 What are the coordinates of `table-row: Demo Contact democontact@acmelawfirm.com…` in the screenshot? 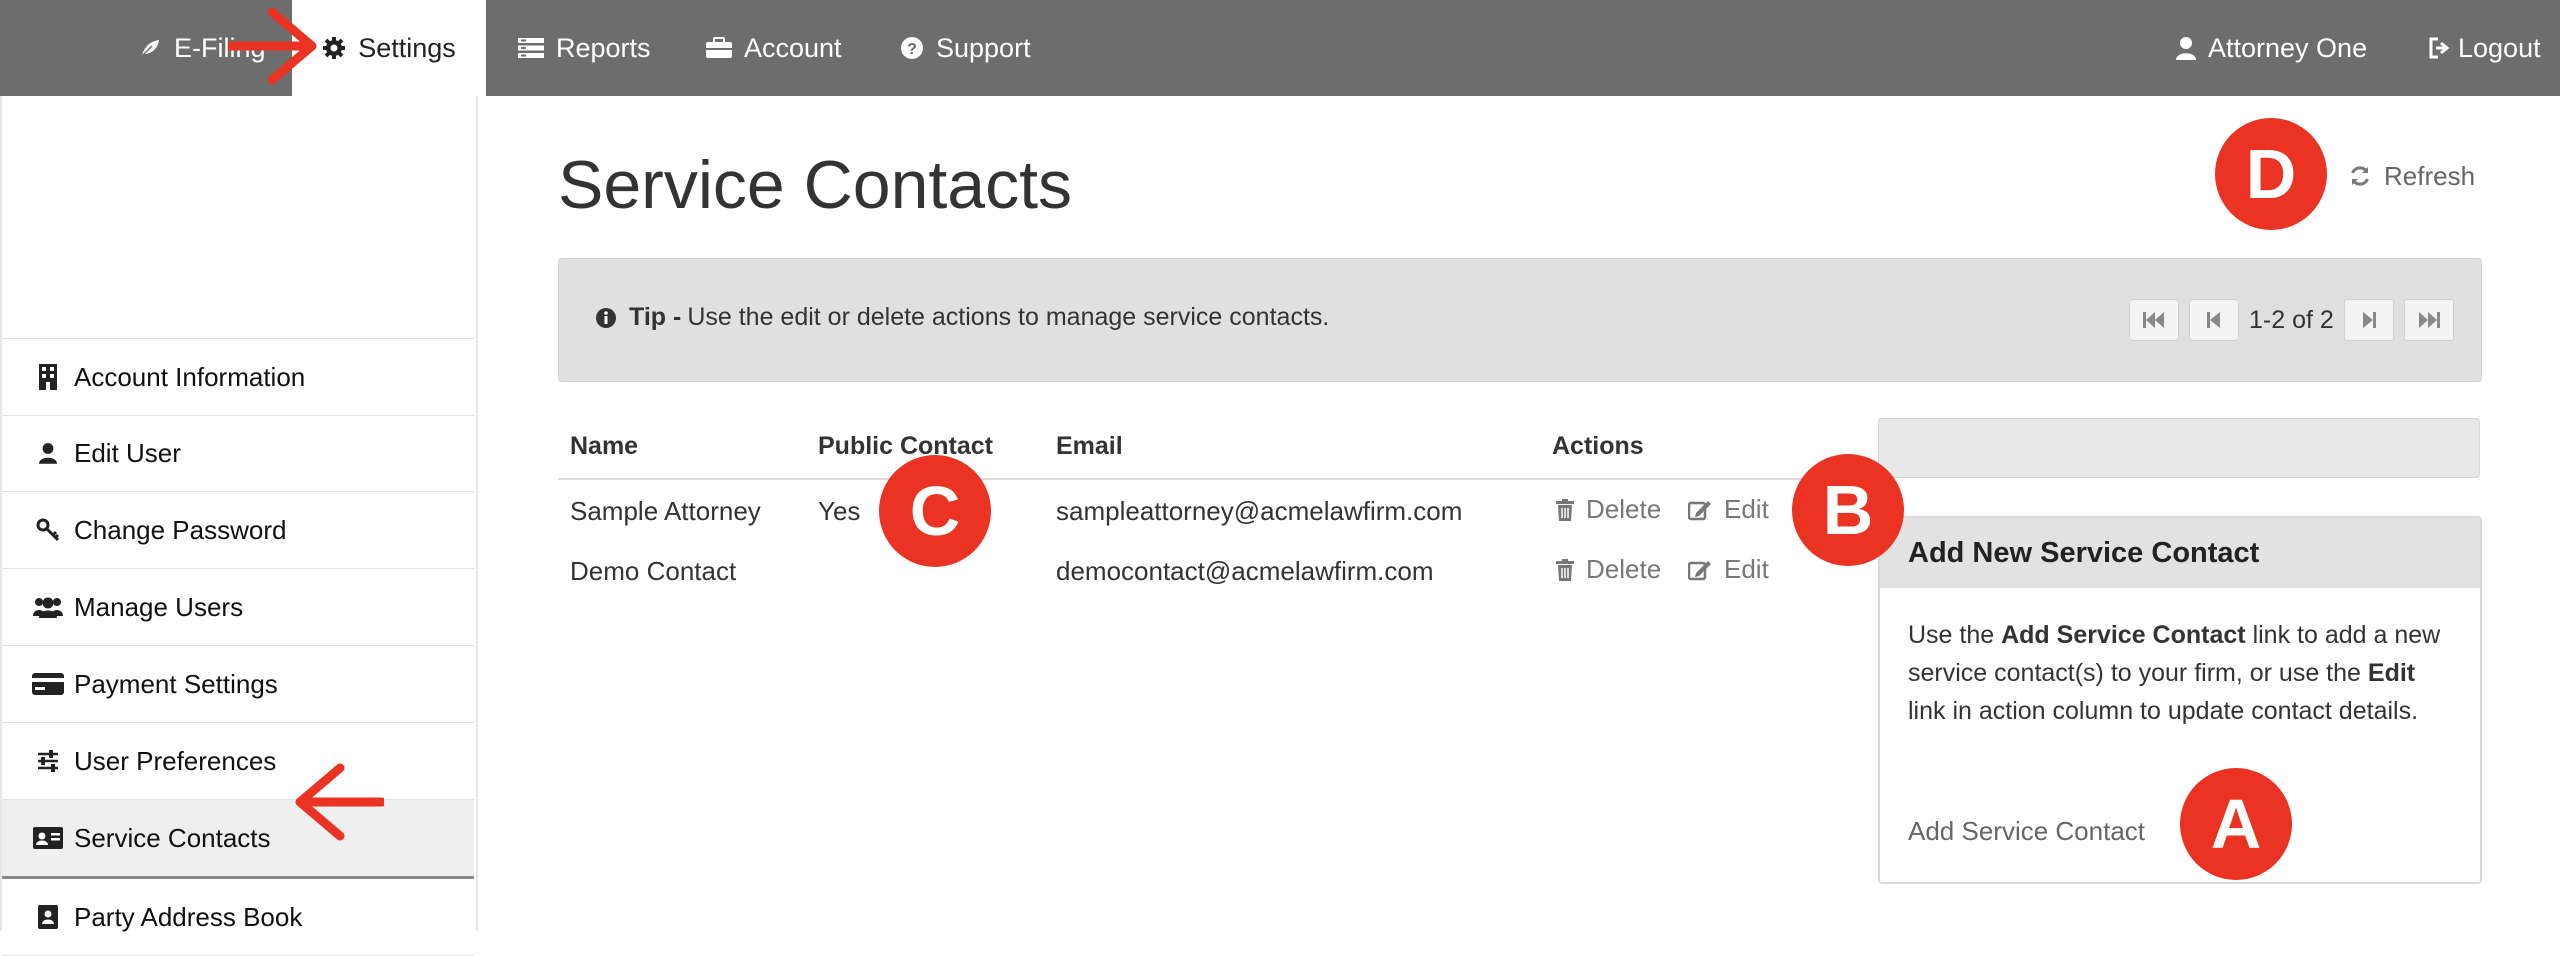 It's located at (1198, 571).